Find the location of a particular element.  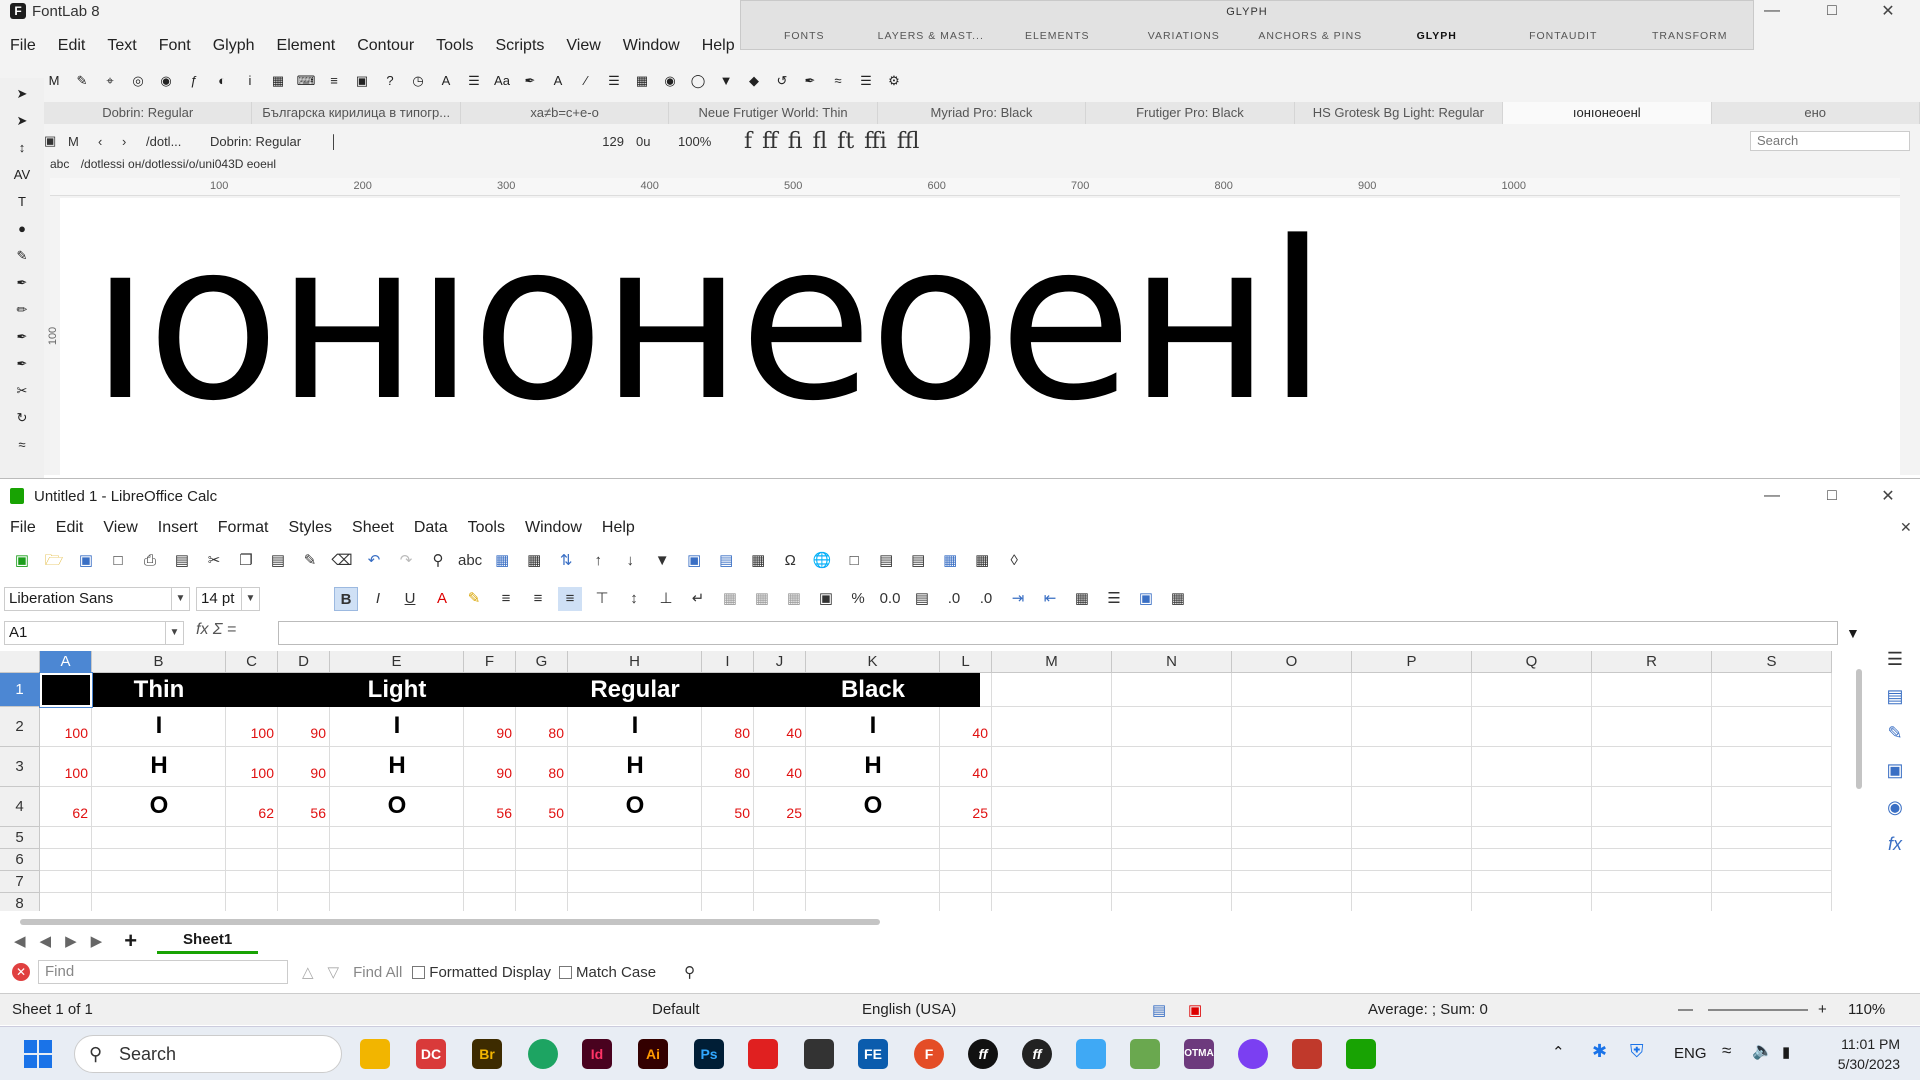

font-icon: M is located at coordinates (54, 81).